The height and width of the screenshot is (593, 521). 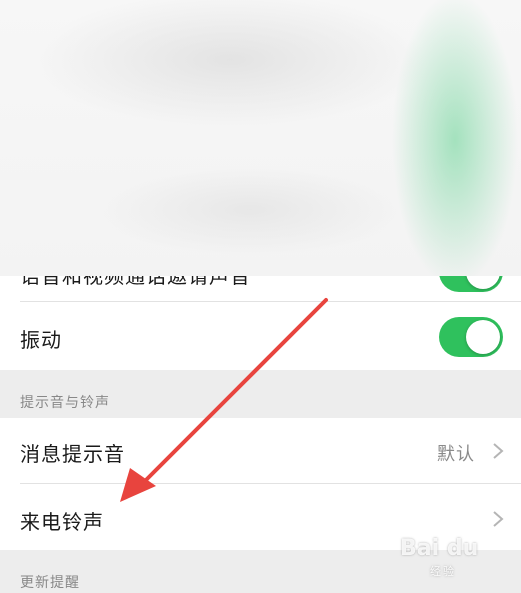 I want to click on ringtone-label: 来电铃声, so click(x=62, y=522).